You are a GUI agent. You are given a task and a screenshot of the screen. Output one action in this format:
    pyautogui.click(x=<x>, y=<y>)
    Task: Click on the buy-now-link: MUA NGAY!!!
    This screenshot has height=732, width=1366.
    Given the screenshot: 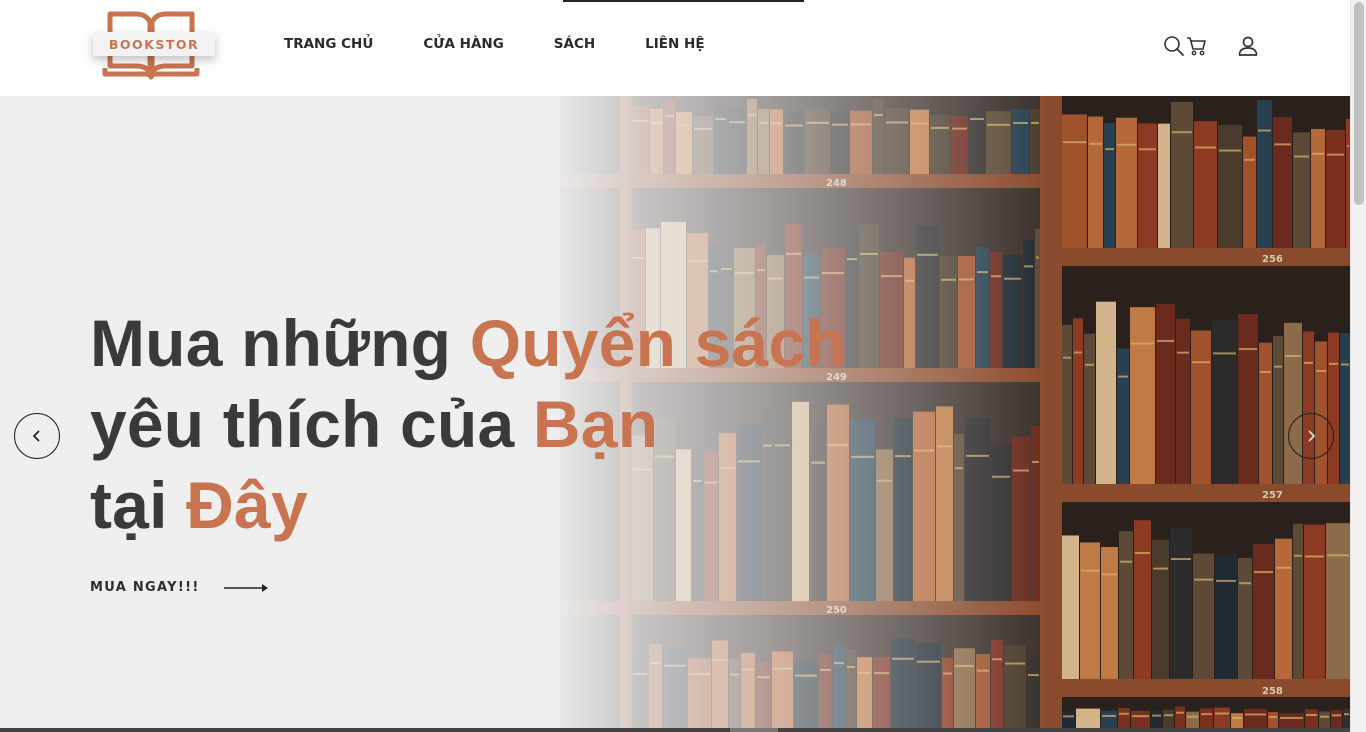 What is the action you would take?
    pyautogui.click(x=180, y=587)
    